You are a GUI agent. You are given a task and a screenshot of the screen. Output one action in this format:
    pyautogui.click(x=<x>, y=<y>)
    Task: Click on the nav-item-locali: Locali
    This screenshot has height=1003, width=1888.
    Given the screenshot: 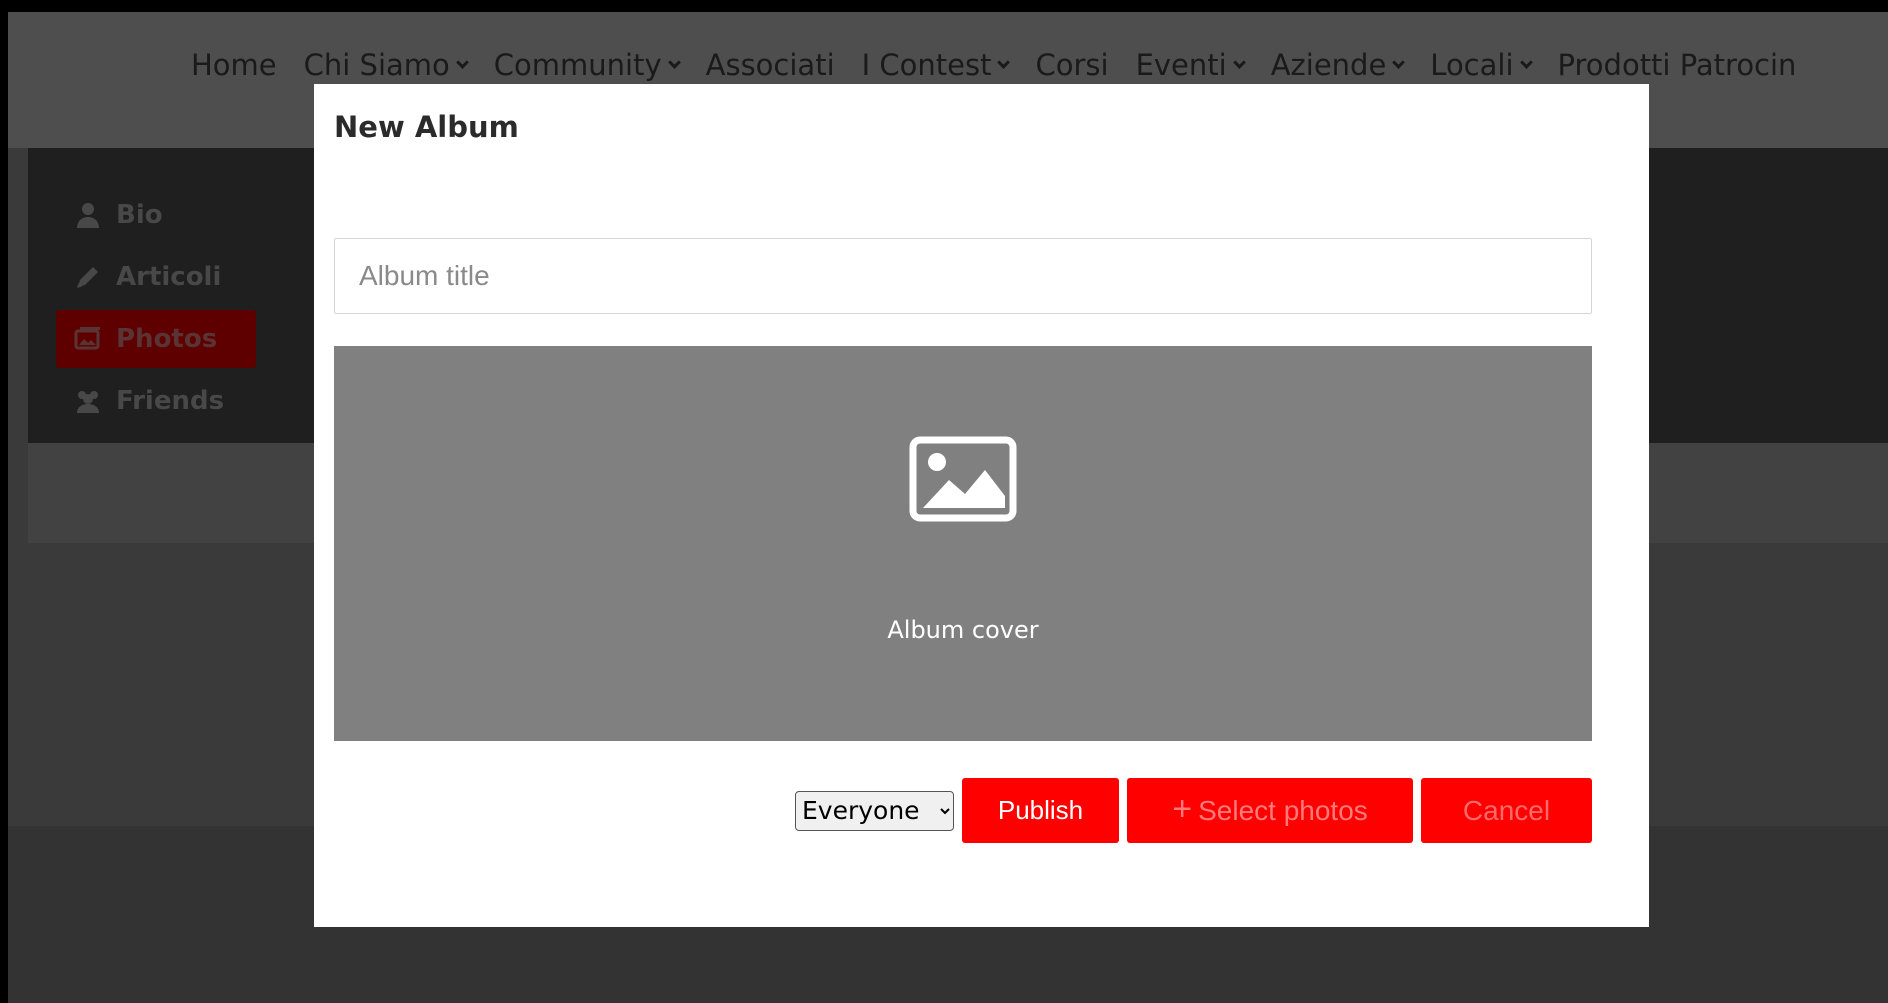 What is the action you would take?
    pyautogui.click(x=1481, y=65)
    